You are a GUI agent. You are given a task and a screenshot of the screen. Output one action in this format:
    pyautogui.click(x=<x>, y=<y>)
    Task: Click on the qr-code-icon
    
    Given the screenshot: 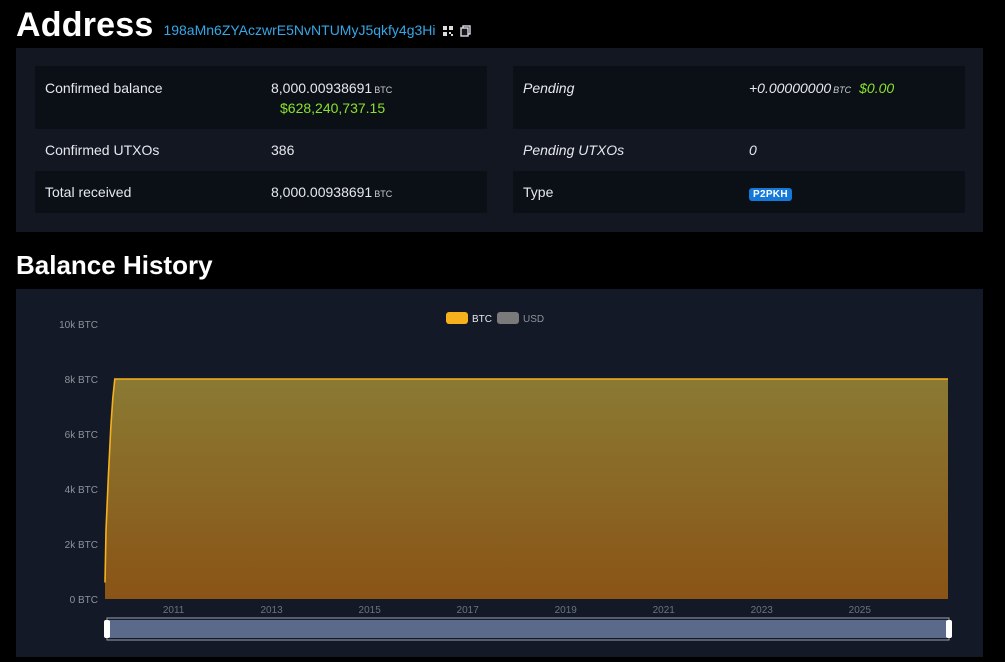 What is the action you would take?
    pyautogui.click(x=448, y=30)
    